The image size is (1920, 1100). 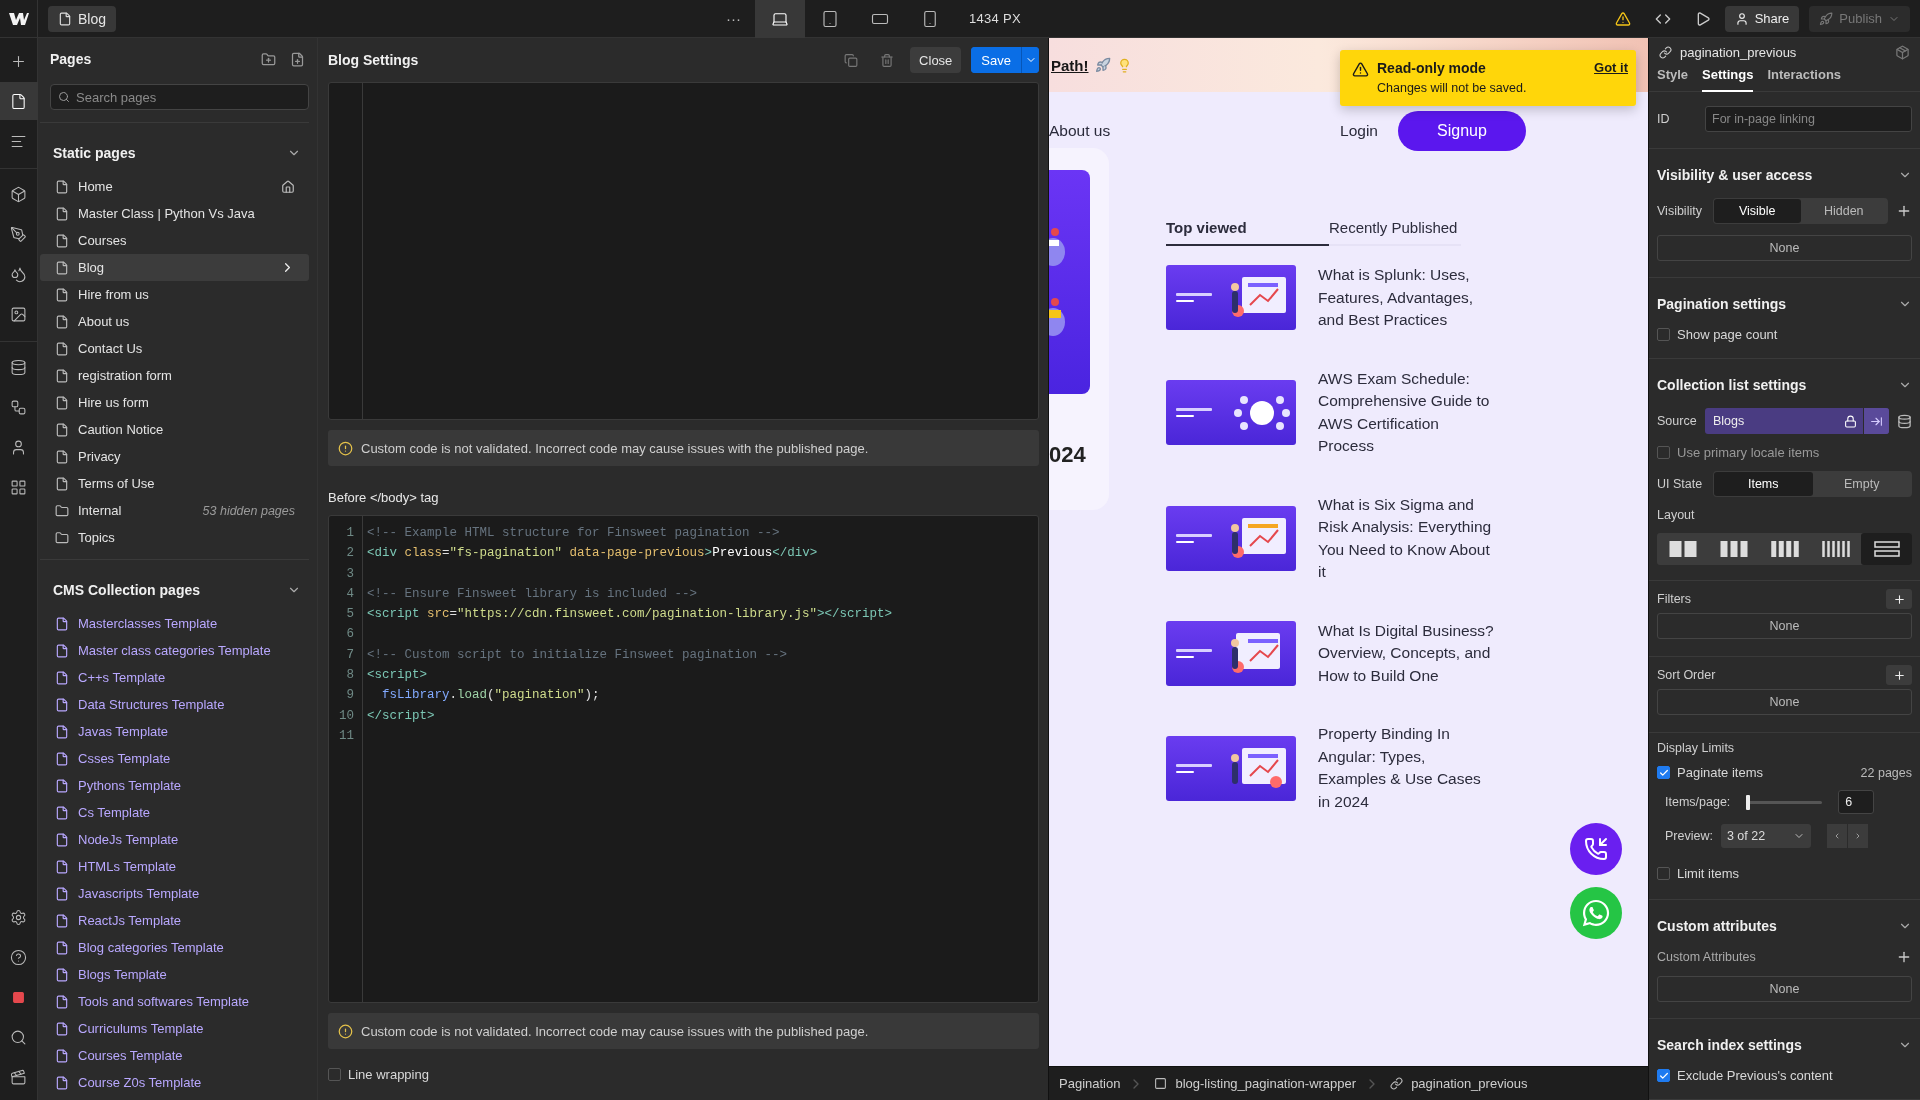 I want to click on section-title: Collection list settings, so click(x=1777, y=385).